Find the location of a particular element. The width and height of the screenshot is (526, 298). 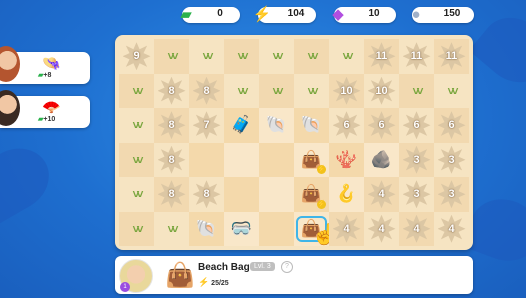

item-level: Lvl. 3 is located at coordinates (262, 266).